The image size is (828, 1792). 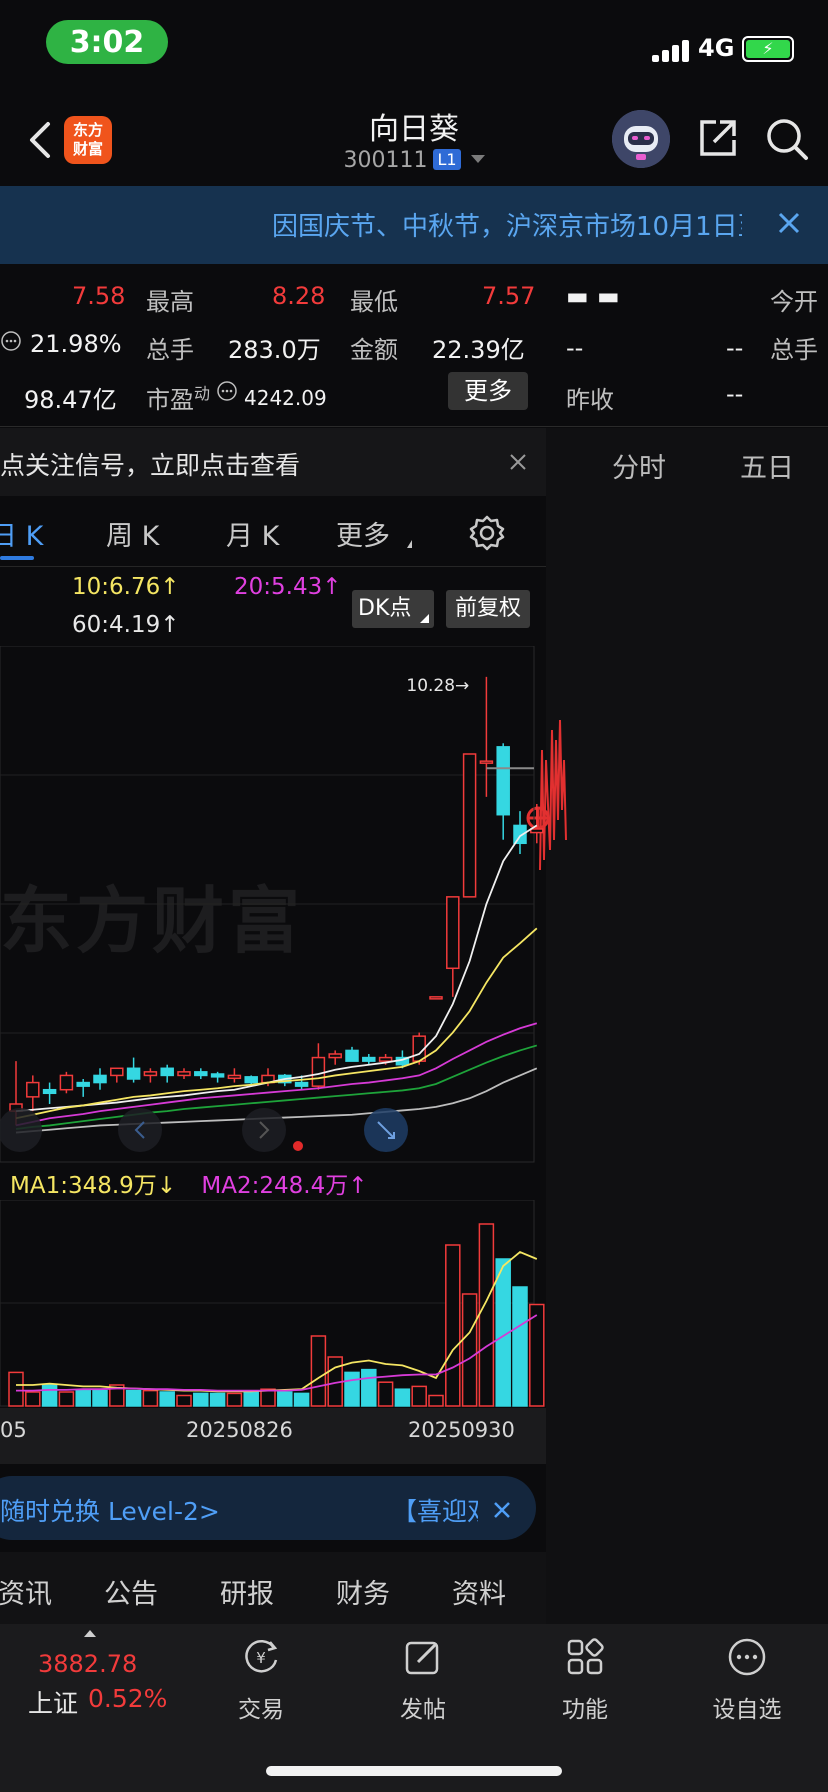 What do you see at coordinates (131, 1591) in the screenshot?
I see `tab-announcements: 公告` at bounding box center [131, 1591].